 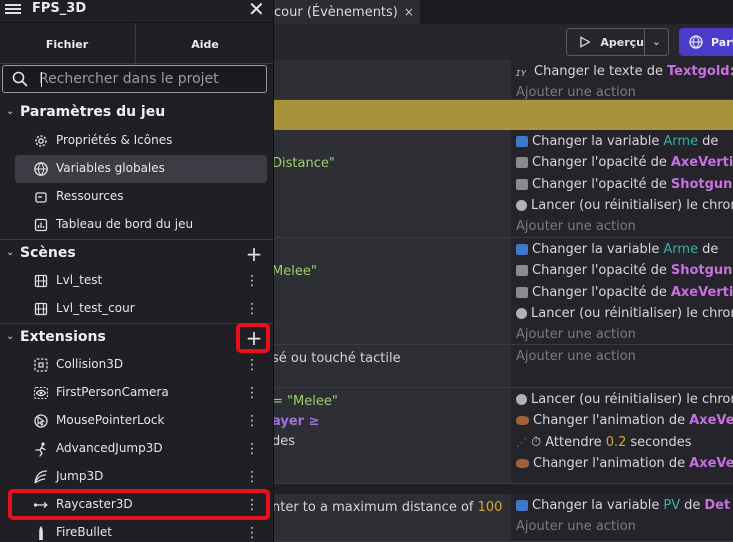 I want to click on sidebar-item: Tableau de bord du jeu, so click(x=141, y=225).